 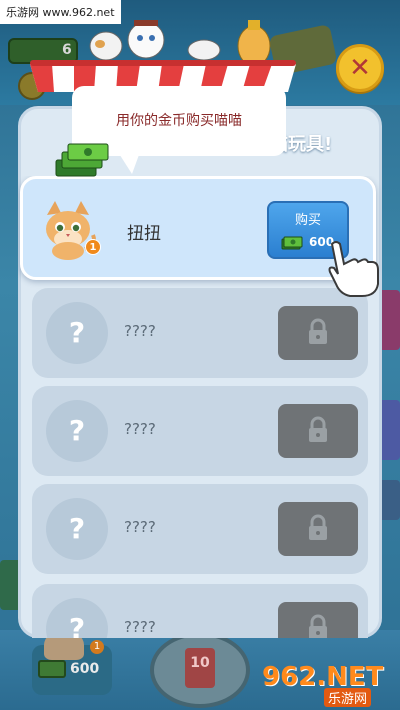 I want to click on pointer-hand-icon, so click(x=353, y=271).